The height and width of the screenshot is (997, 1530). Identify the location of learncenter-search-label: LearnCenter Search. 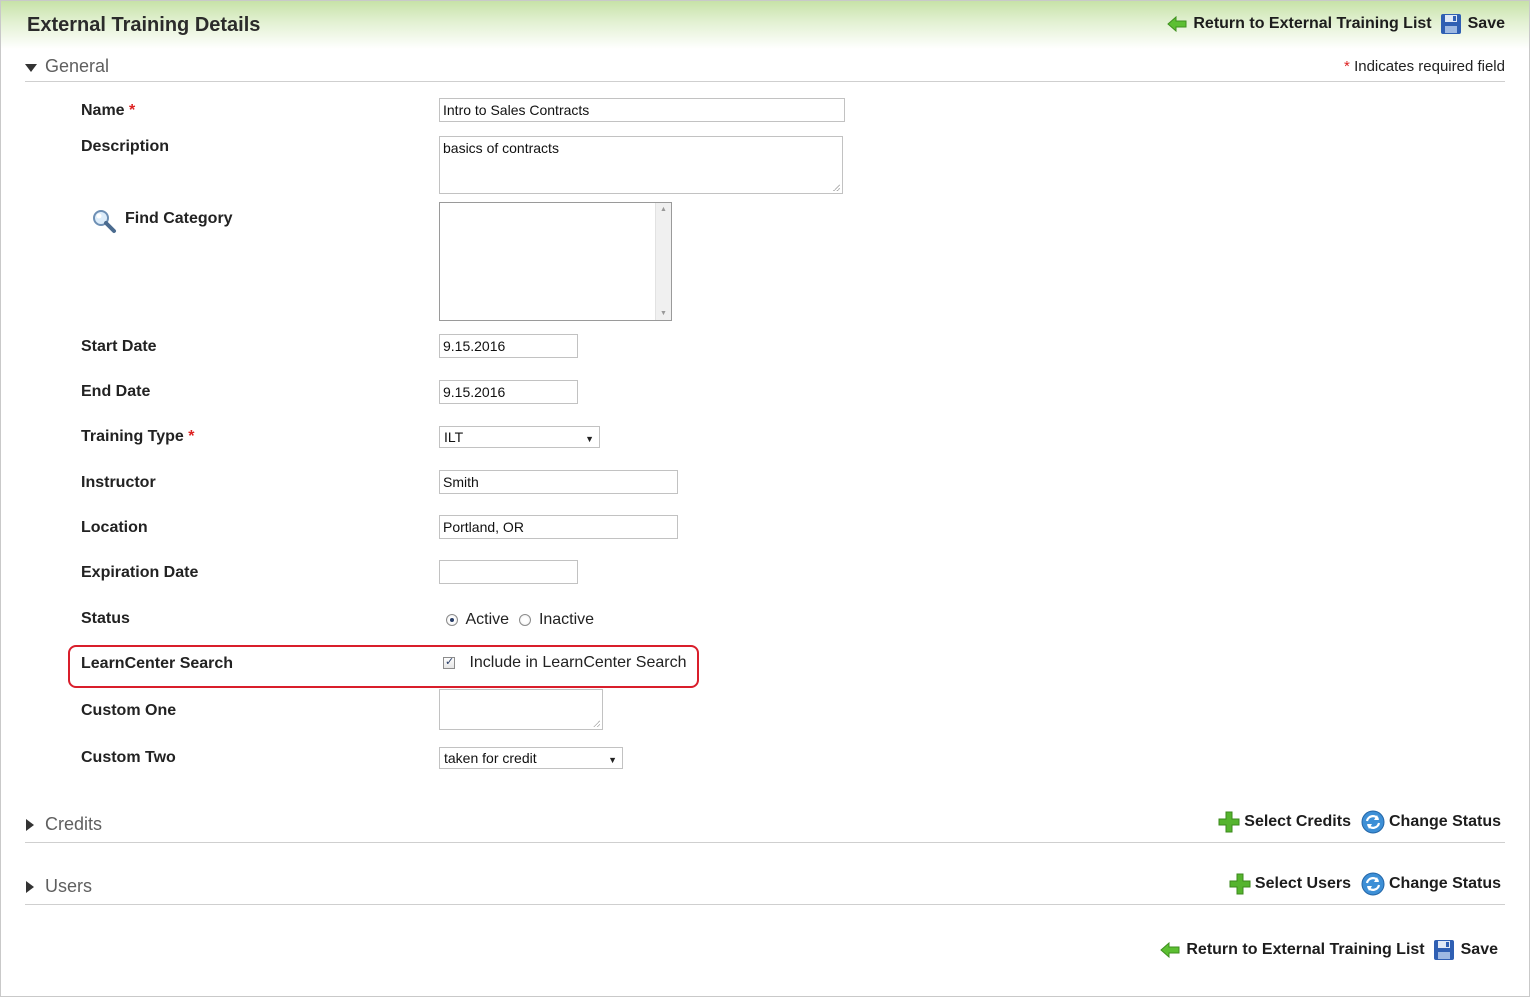
(157, 663).